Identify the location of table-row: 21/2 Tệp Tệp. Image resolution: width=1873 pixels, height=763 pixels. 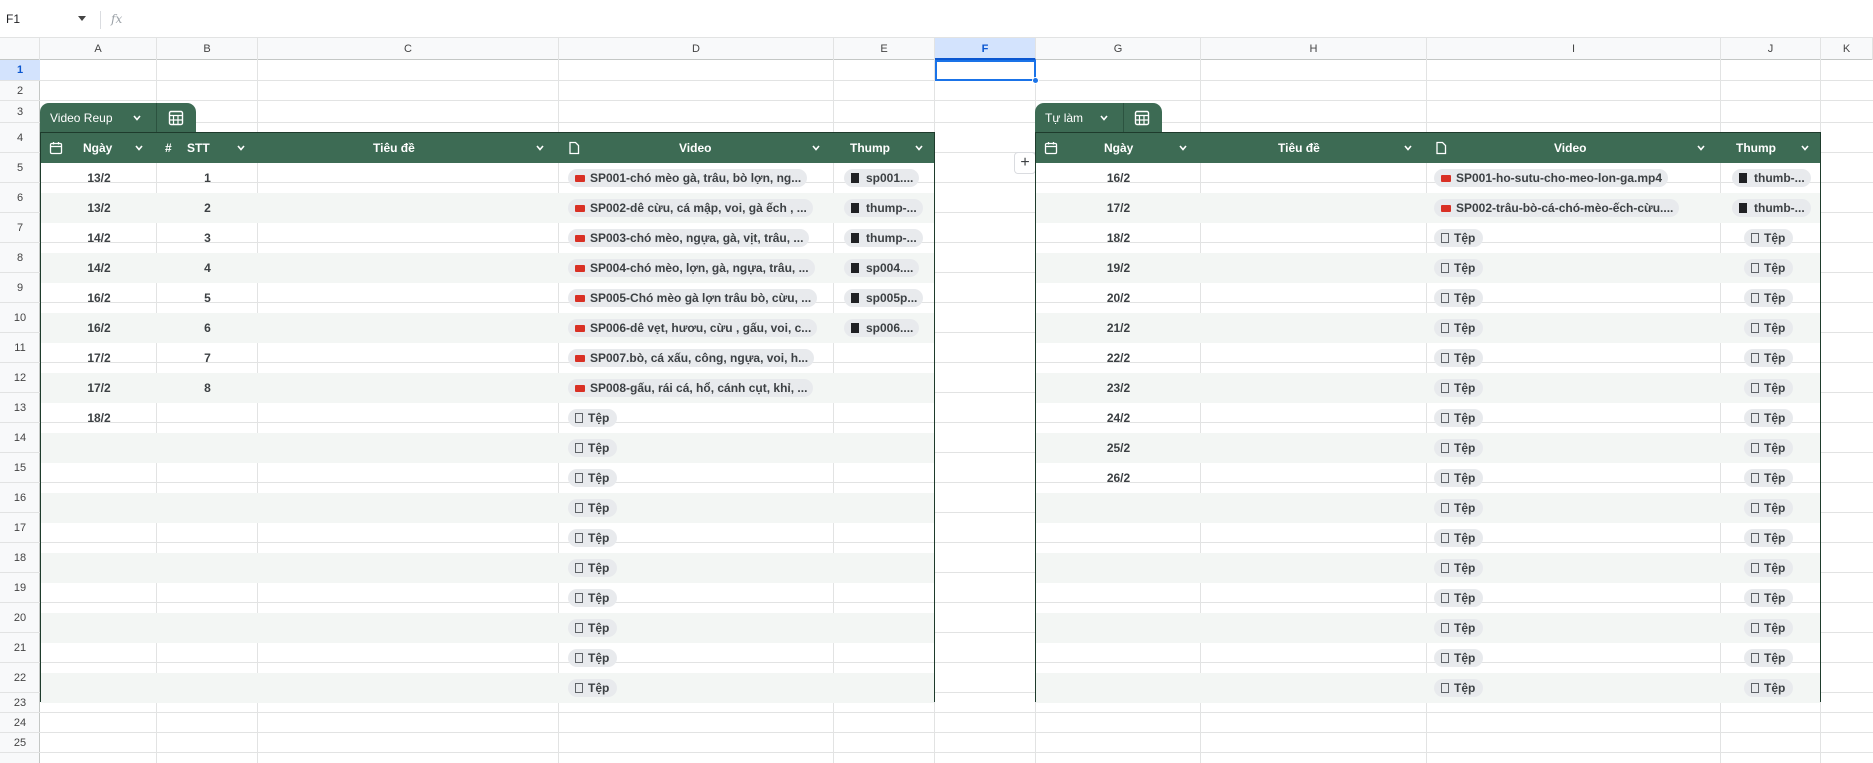
(1428, 328).